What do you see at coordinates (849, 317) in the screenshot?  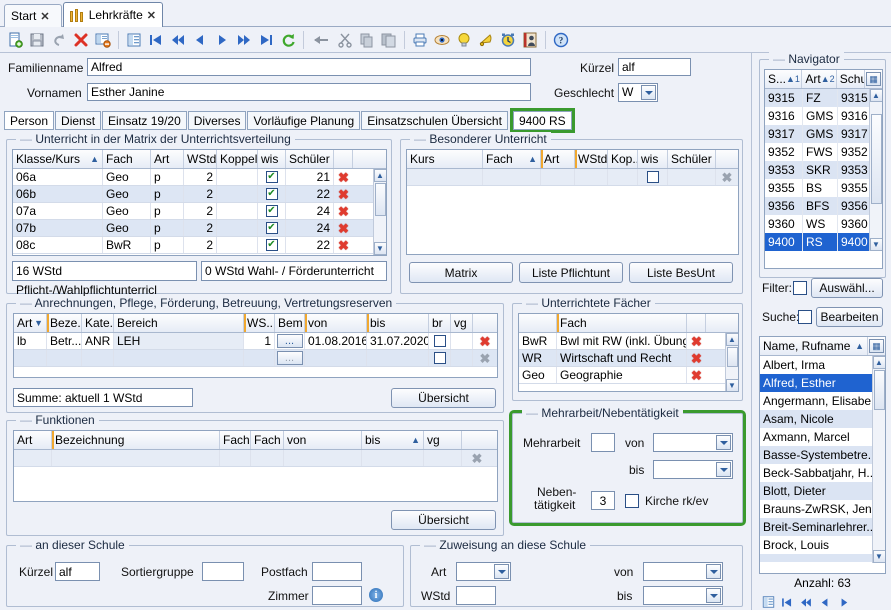 I see `suche-bearbeiten-button: Bearbeiten` at bounding box center [849, 317].